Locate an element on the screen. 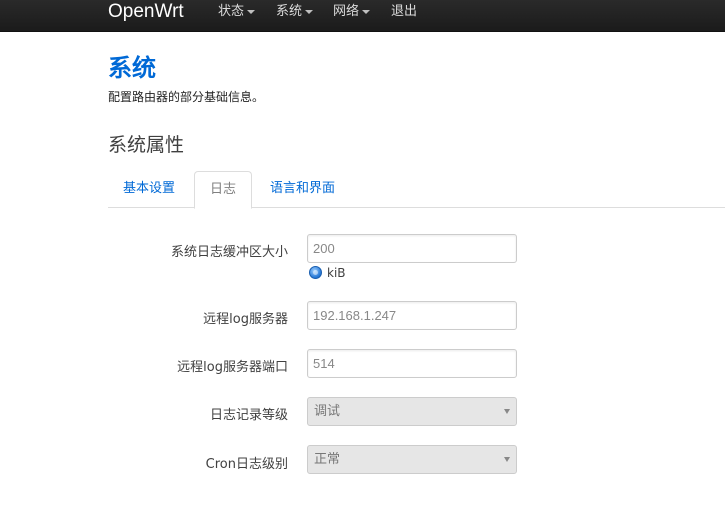 This screenshot has width=725, height=509. nav-menu-system: 系统 is located at coordinates (295, 12).